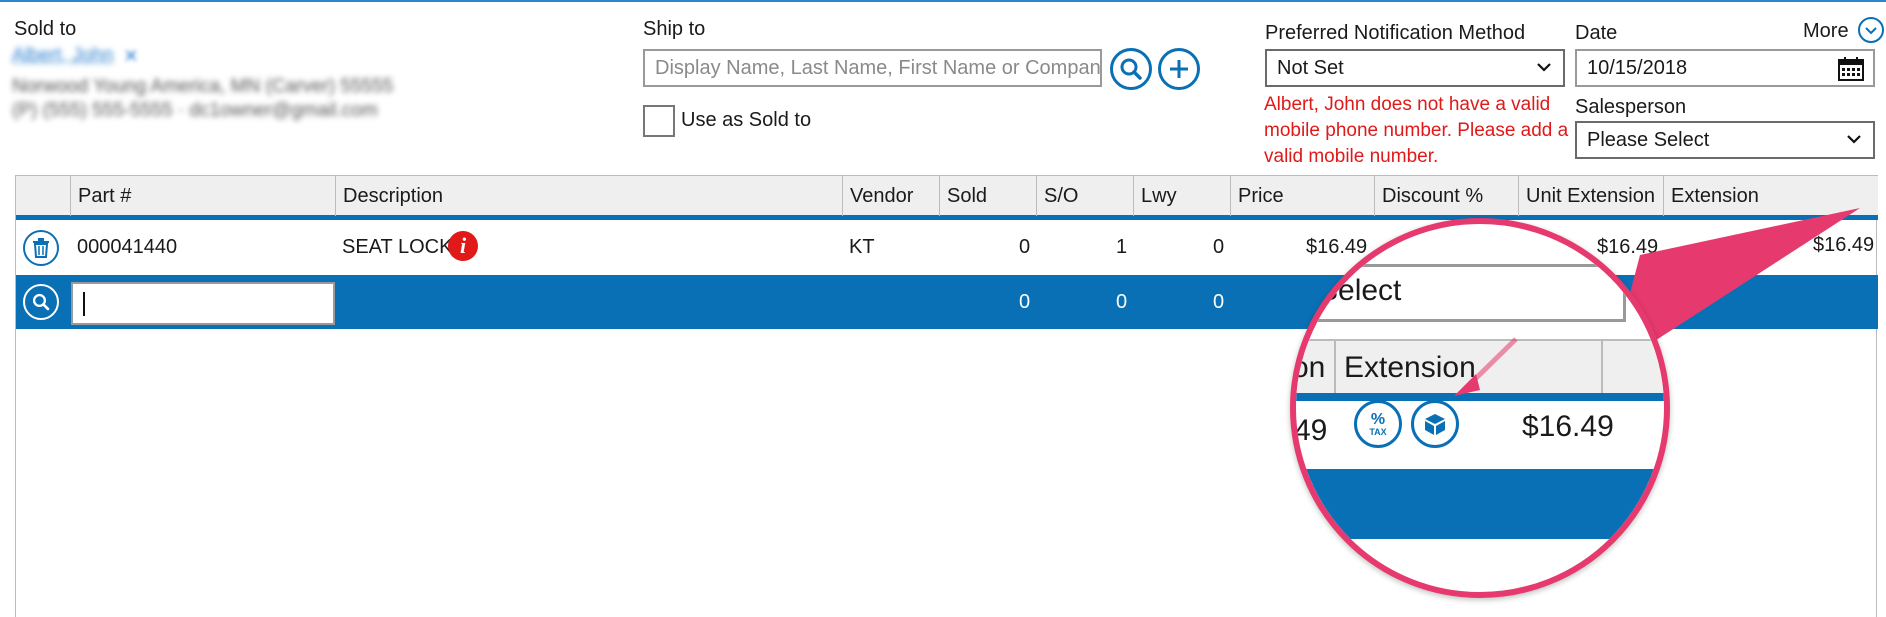  Describe the element at coordinates (1851, 69) in the screenshot. I see `calendar-icon` at that location.